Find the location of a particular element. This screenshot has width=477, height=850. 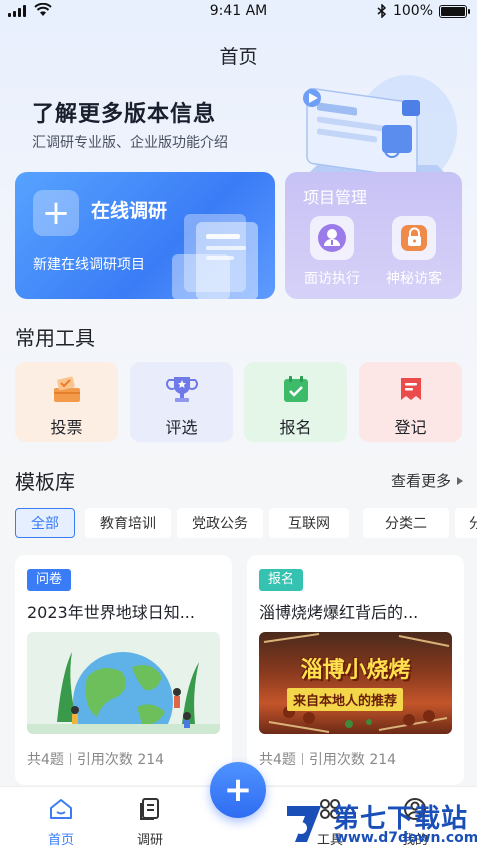

status-bar: 9:41 AM 100% is located at coordinates (238, 12).